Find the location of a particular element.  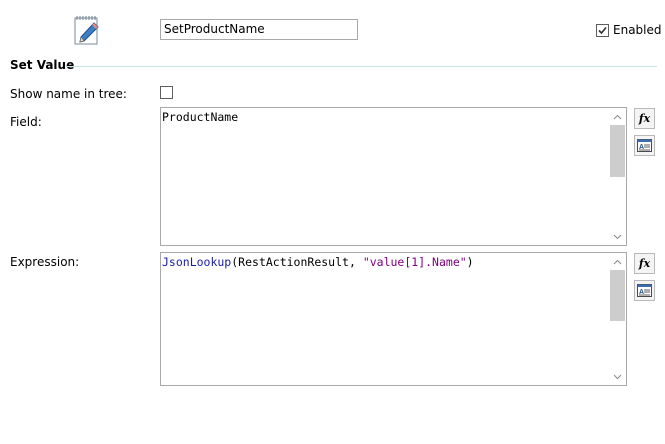

field-scrollbar is located at coordinates (617, 176).